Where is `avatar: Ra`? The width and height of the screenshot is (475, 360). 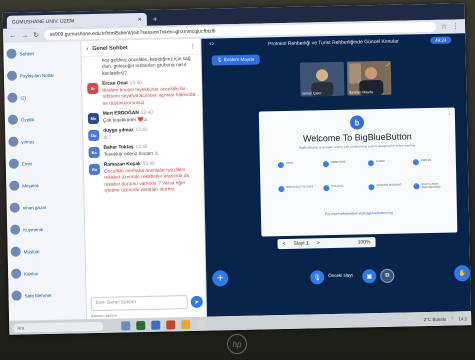 avatar: Ra is located at coordinates (94, 169).